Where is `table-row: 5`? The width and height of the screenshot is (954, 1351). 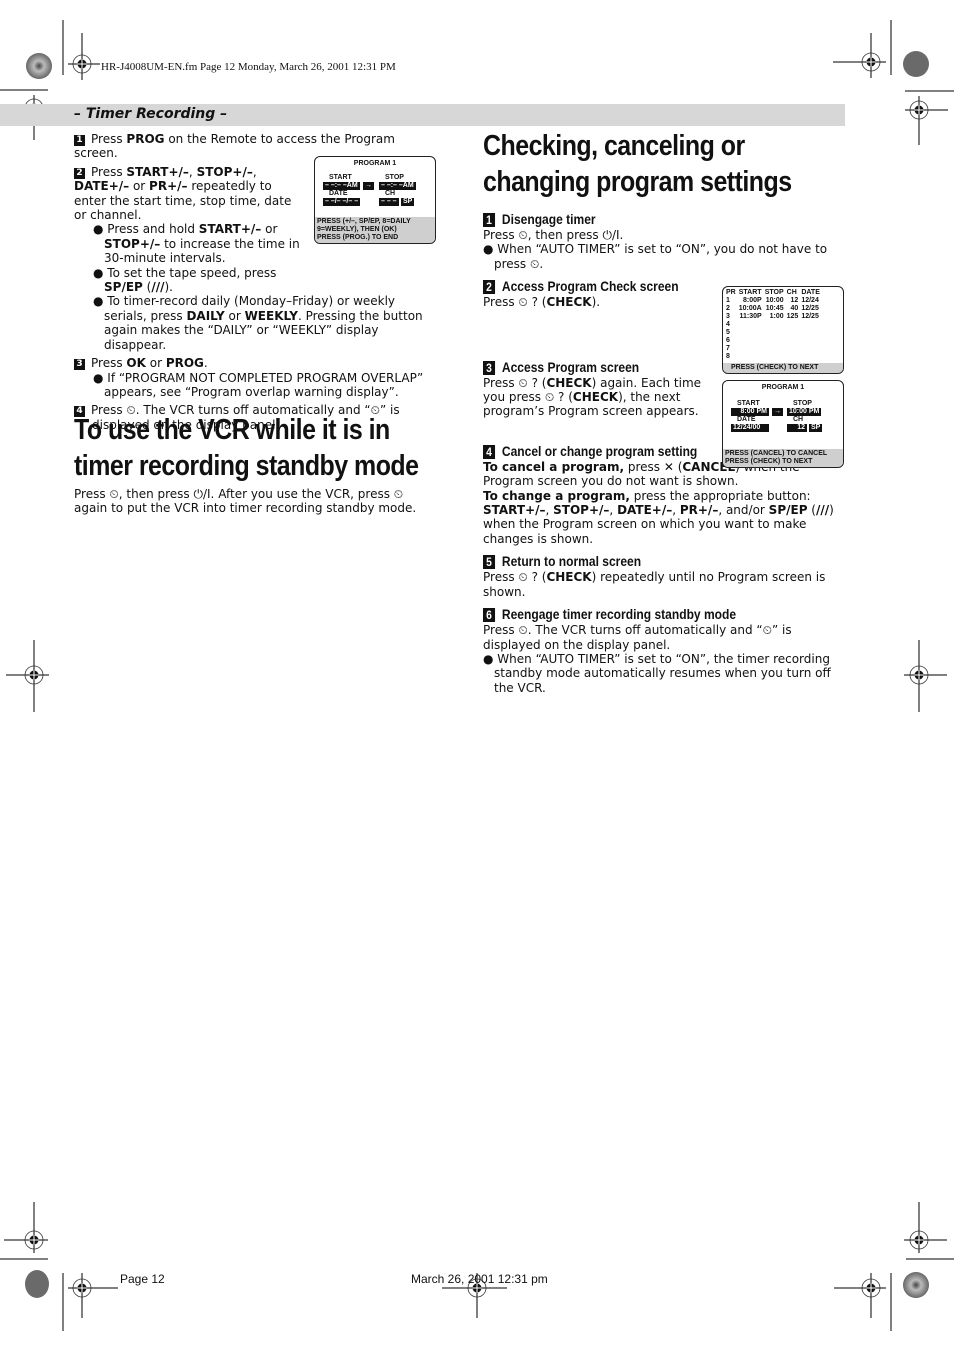 table-row: 5 is located at coordinates (774, 333).